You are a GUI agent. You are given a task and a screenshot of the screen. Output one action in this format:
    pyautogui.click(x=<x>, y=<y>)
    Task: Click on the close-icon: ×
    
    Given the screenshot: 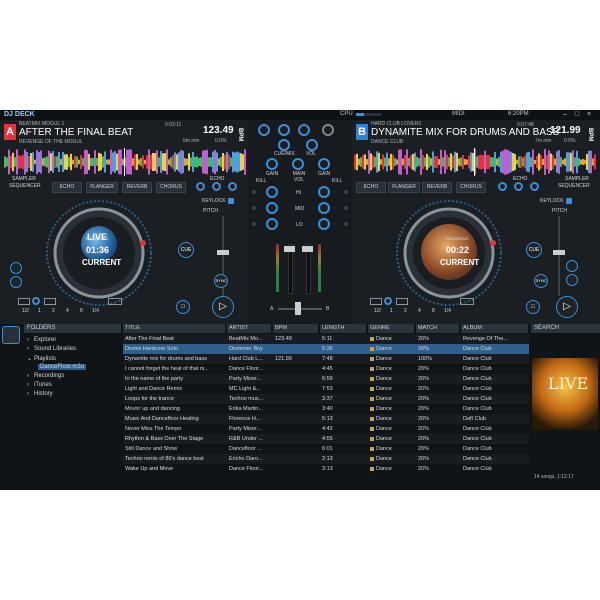 What is the action you would take?
    pyautogui.click(x=589, y=115)
    